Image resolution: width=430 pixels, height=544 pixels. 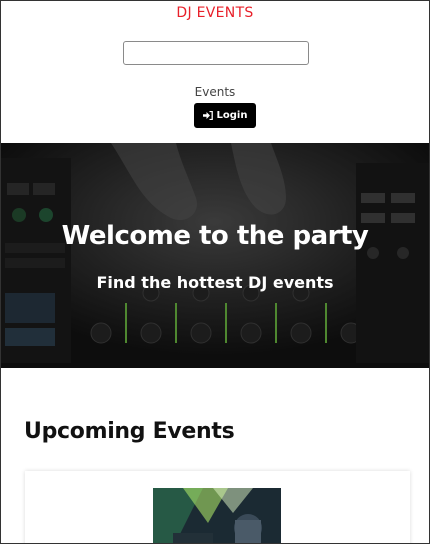 I want to click on hero-subtitle: Find the hottest DJ events, so click(x=215, y=282).